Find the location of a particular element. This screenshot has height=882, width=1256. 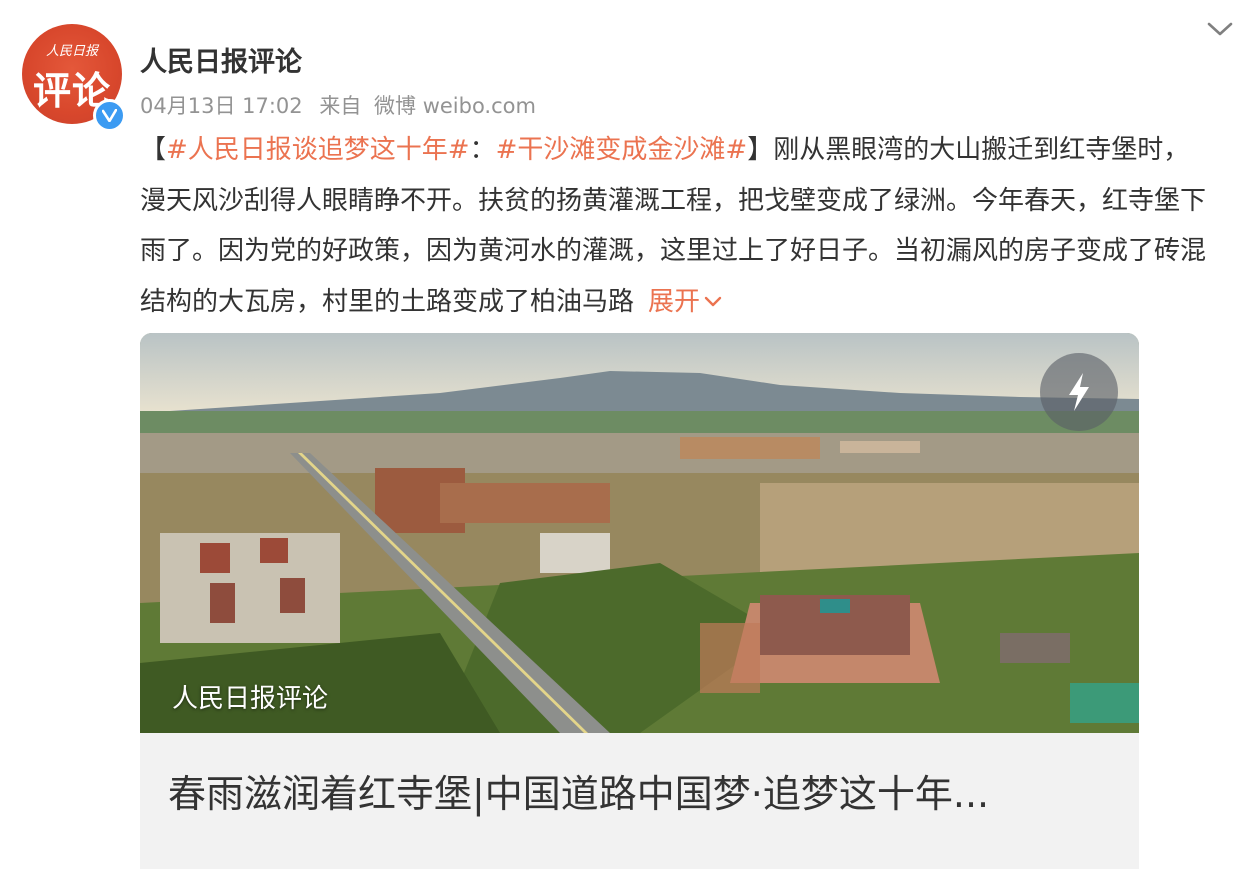

source-prefix: 来自 is located at coordinates (340, 106).